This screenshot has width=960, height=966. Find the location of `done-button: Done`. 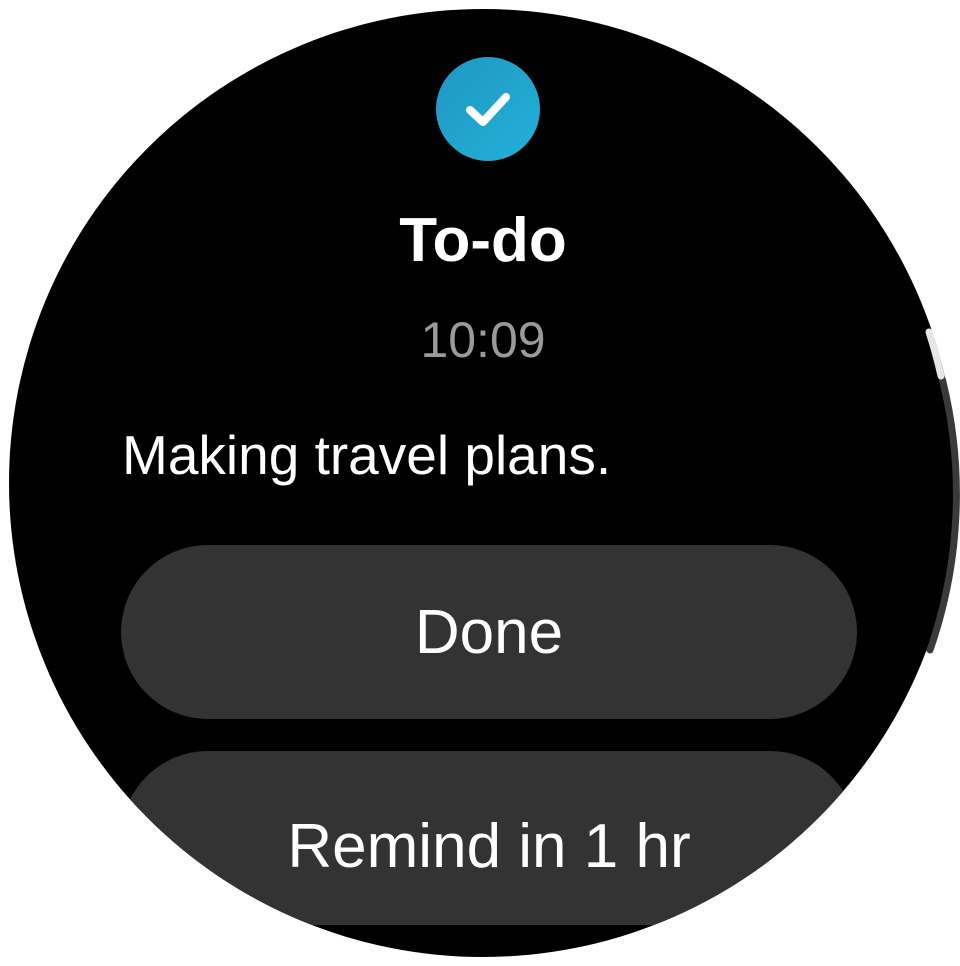

done-button: Done is located at coordinates (489, 632).